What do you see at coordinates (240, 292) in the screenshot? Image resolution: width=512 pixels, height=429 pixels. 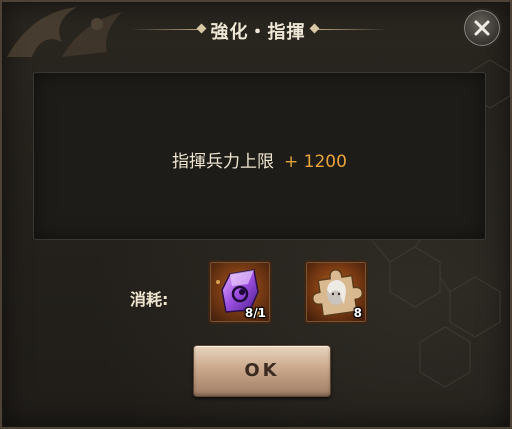 I see `cost-item-crystal: 8/1` at bounding box center [240, 292].